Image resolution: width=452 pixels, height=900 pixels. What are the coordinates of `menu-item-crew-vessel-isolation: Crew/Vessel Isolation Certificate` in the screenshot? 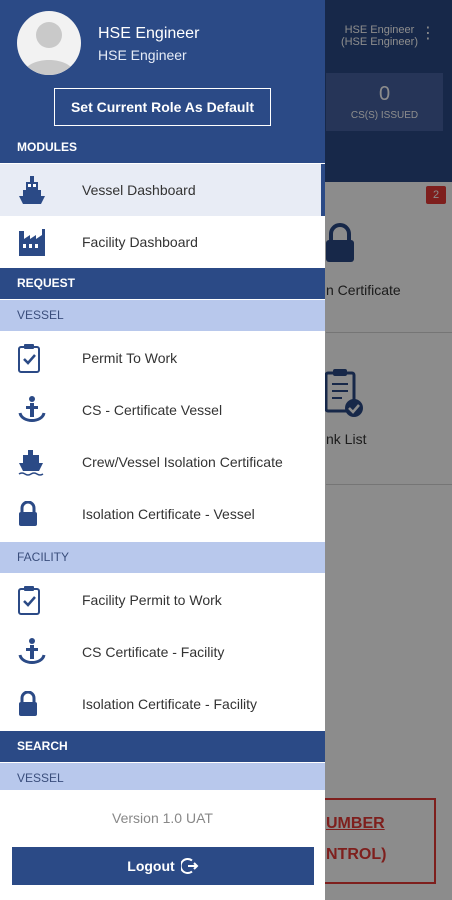 It's located at (162, 462).